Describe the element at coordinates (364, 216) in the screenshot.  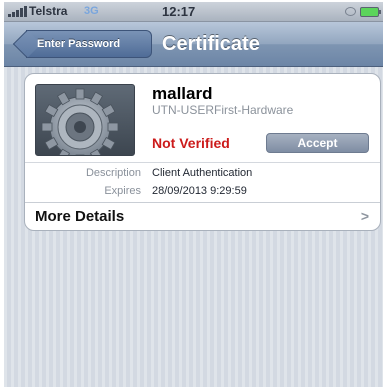
I see `chevron-right-icon: >` at that location.